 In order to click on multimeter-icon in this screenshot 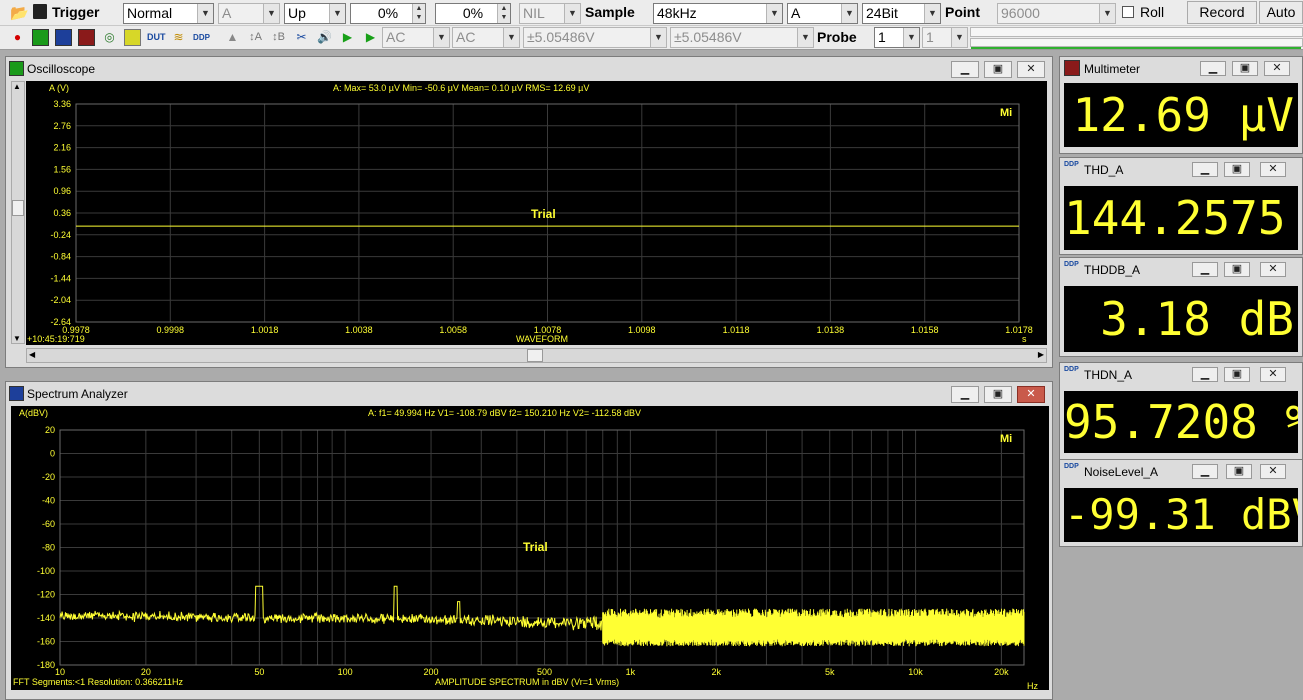, I will do `click(86, 37)`.